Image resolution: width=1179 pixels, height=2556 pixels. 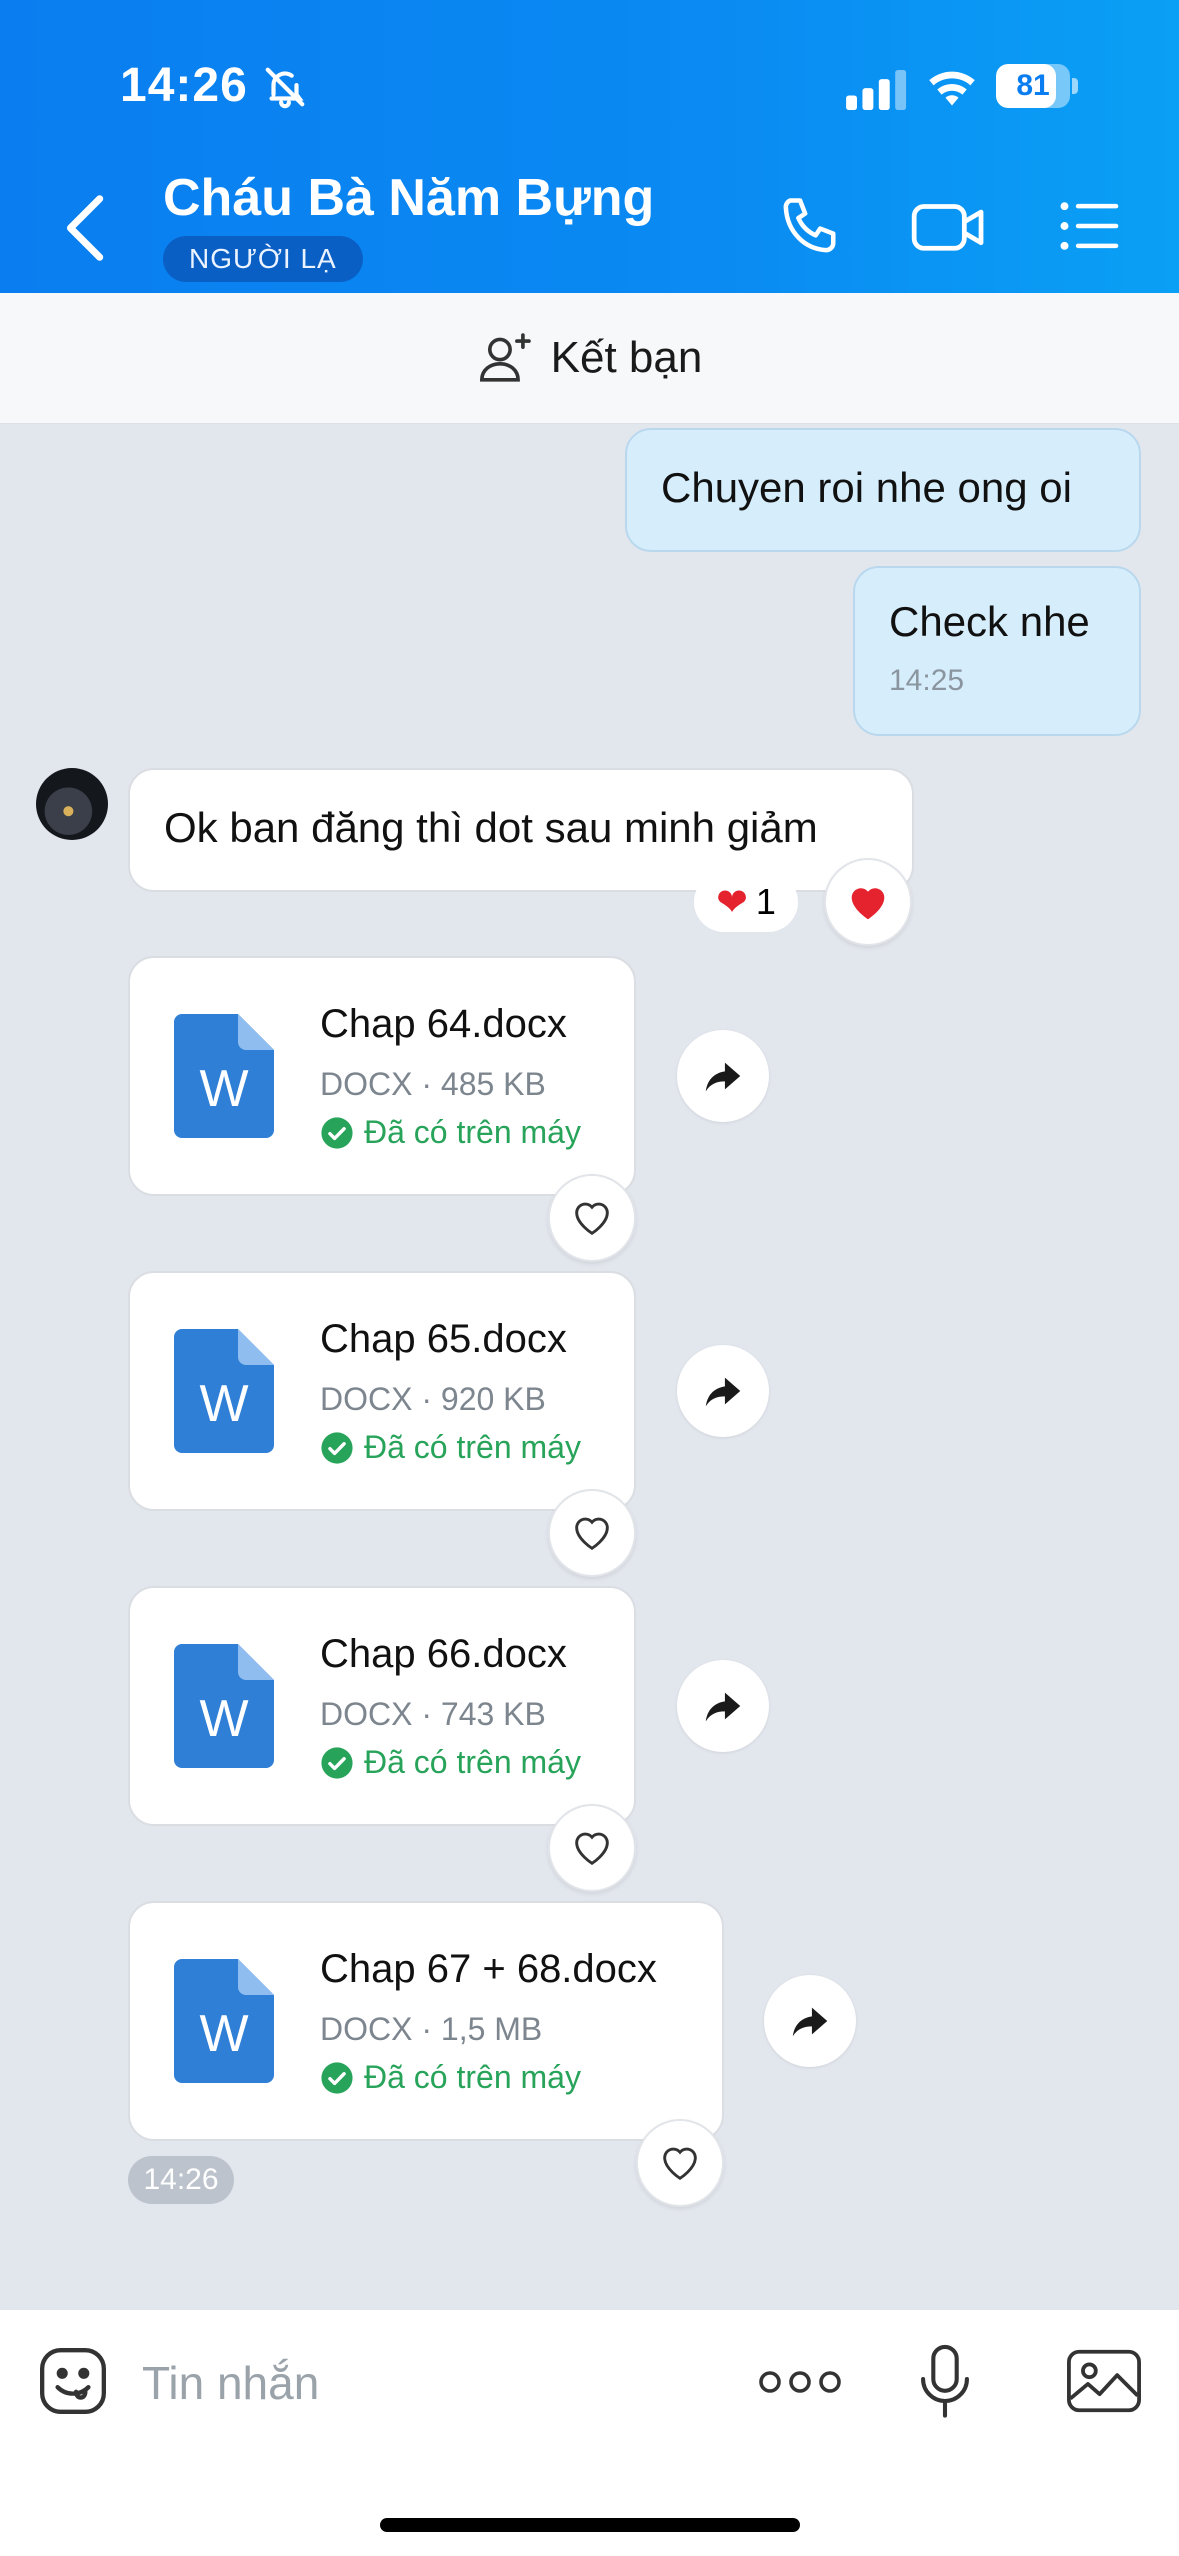 I want to click on add-friend-icon, so click(x=505, y=357).